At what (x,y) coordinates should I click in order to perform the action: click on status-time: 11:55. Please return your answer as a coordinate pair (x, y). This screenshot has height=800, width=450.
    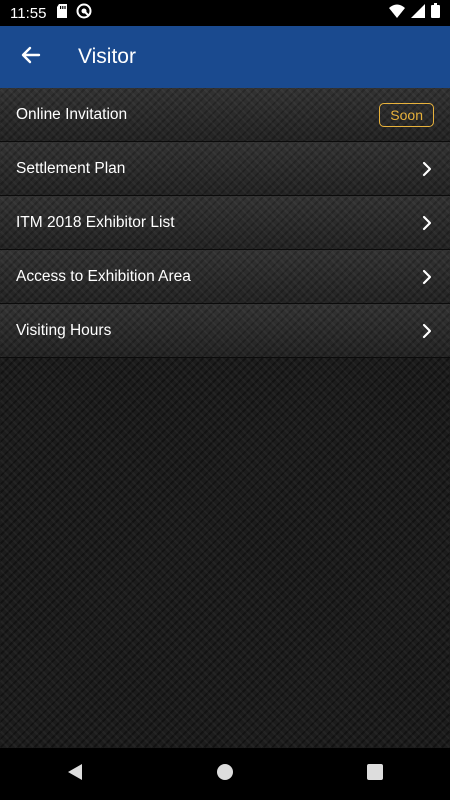
    Looking at the image, I should click on (28, 13).